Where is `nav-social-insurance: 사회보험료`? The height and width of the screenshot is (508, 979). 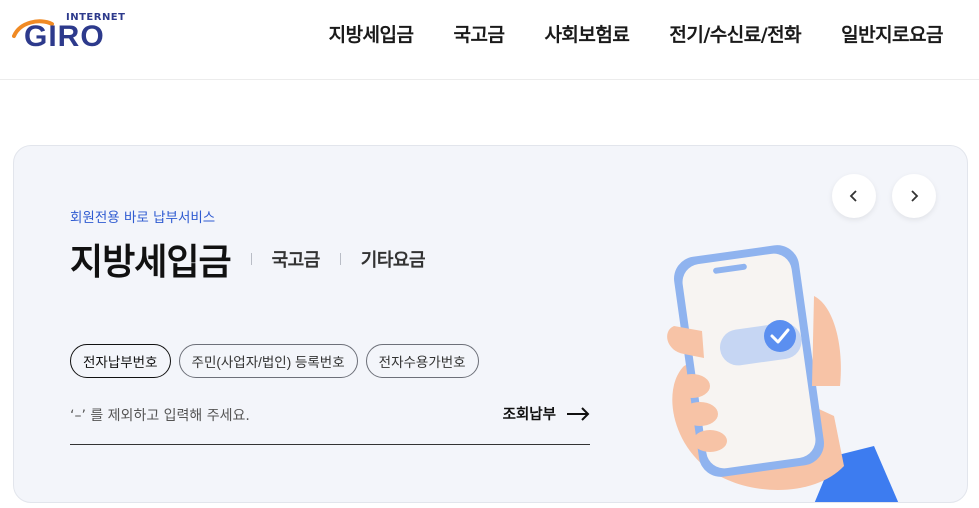 nav-social-insurance: 사회보험료 is located at coordinates (586, 33).